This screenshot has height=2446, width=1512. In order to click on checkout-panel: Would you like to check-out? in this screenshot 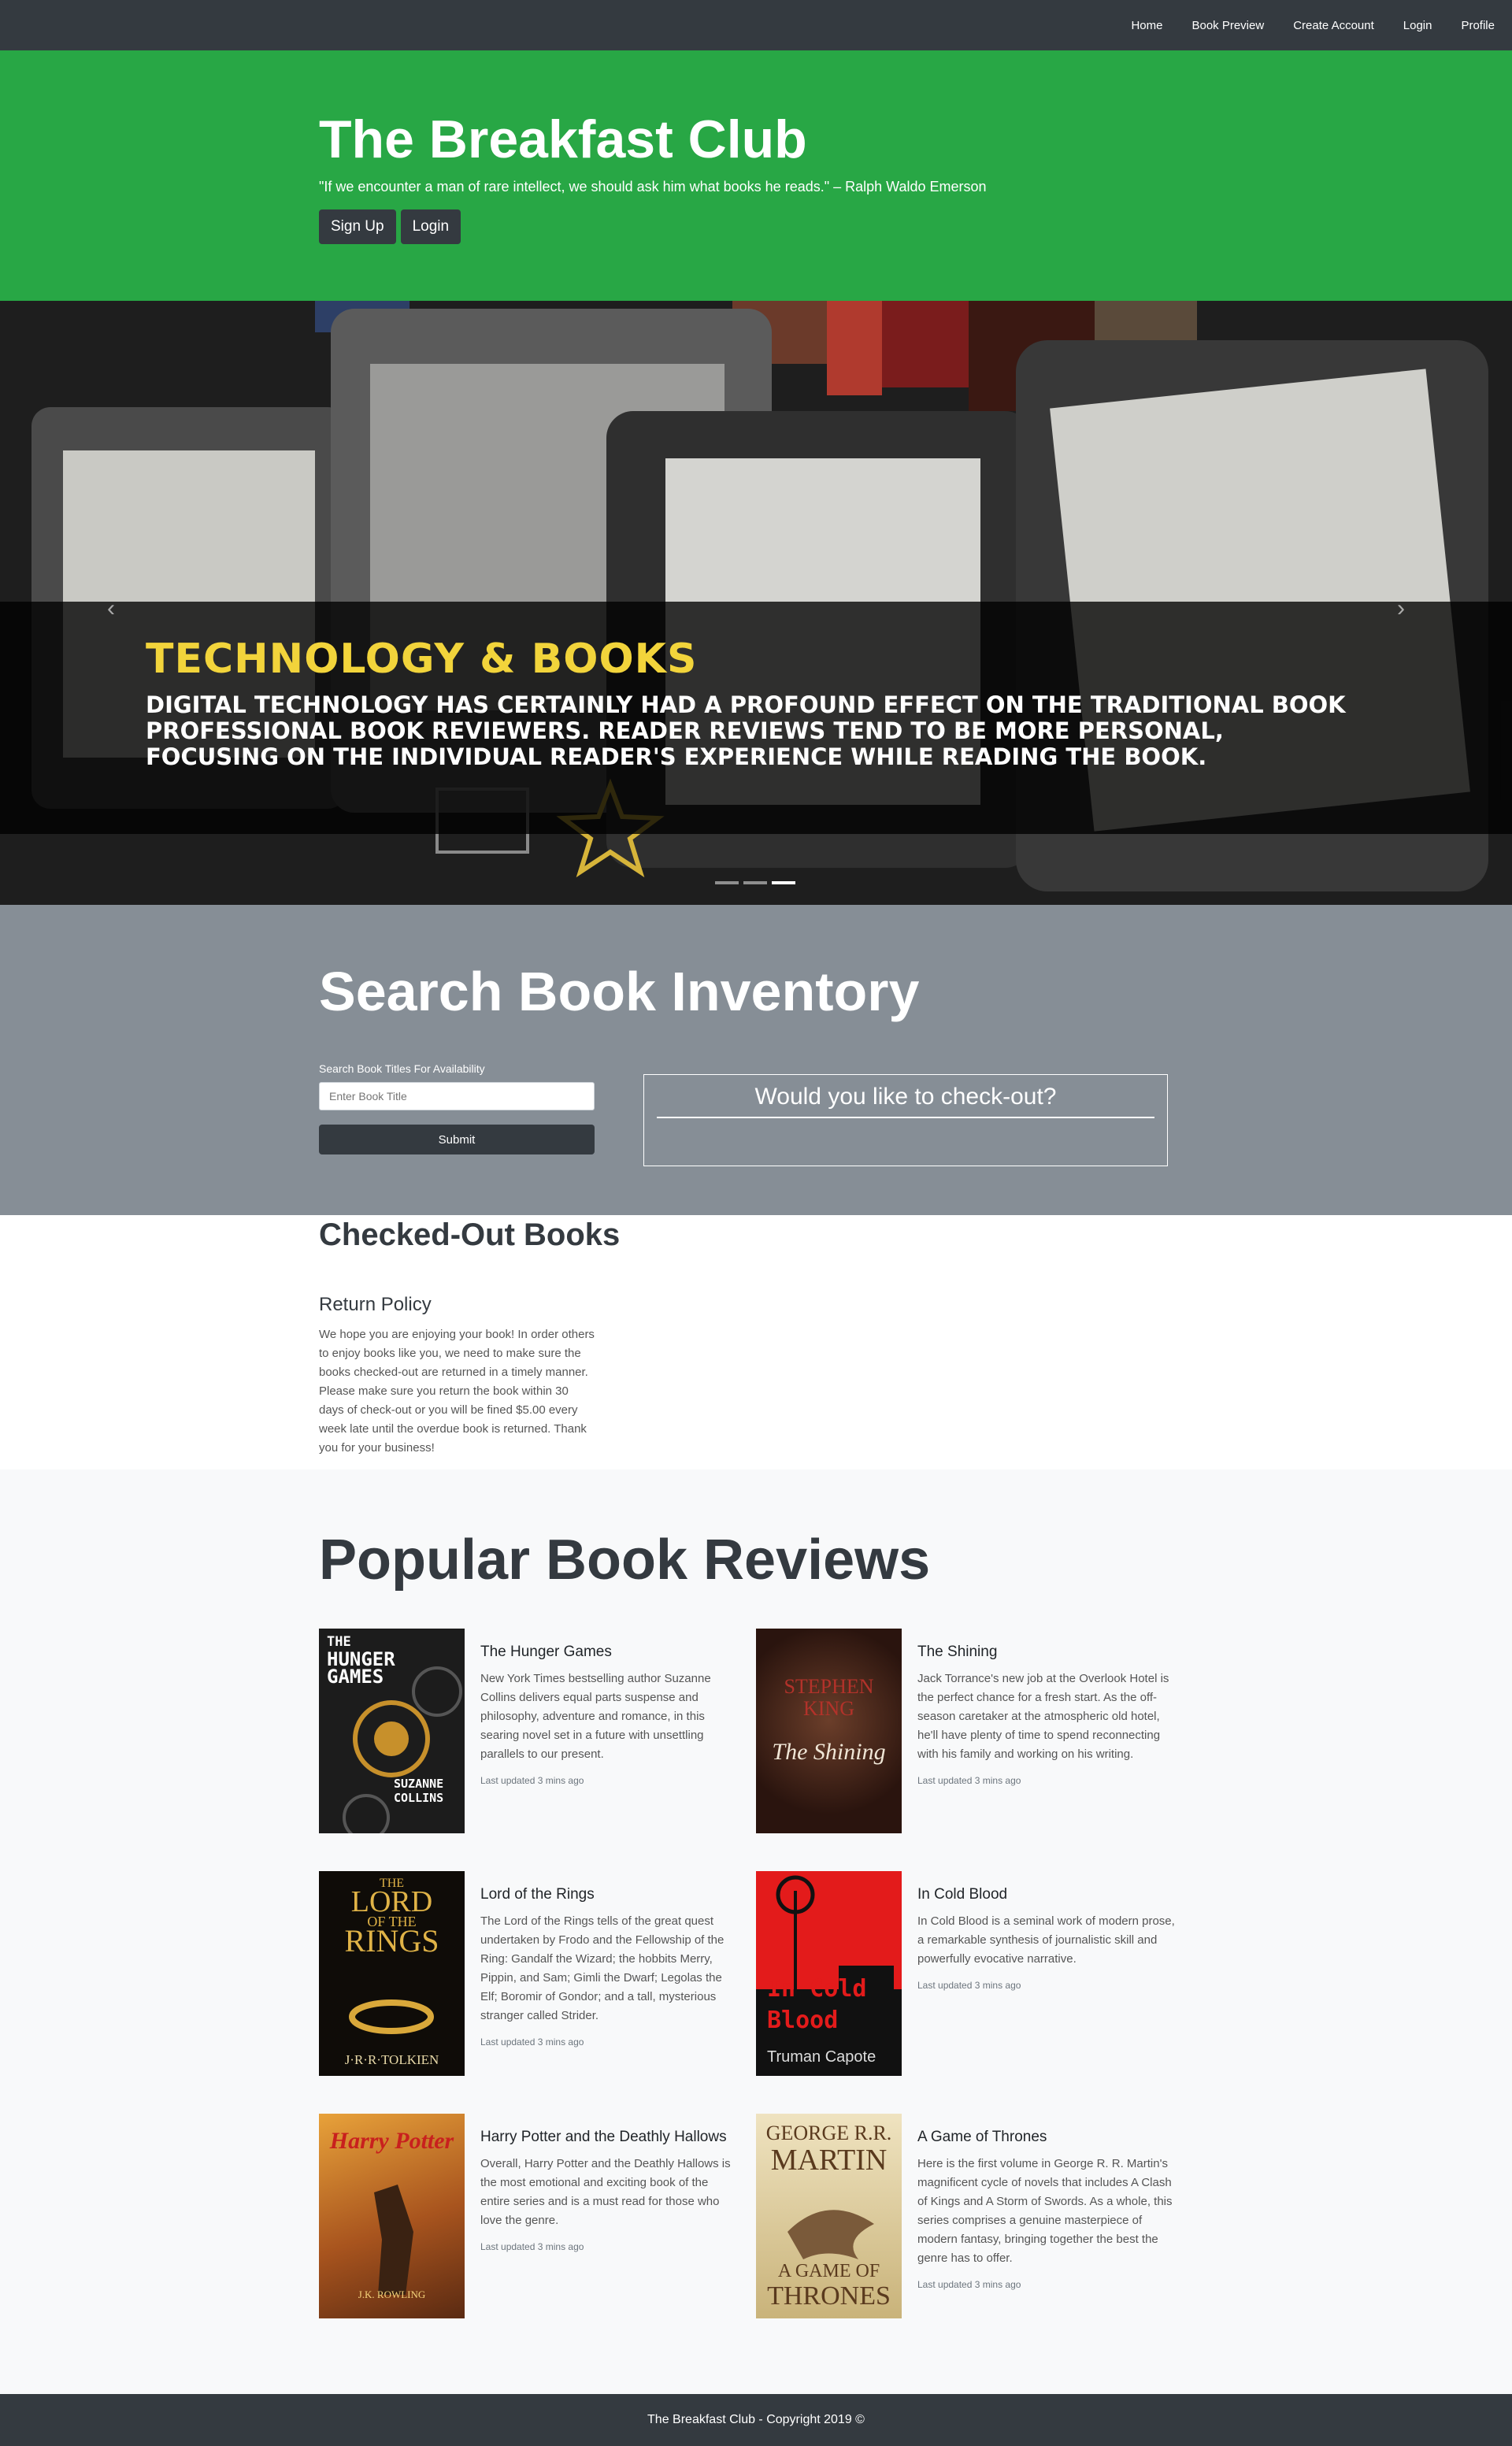, I will do `click(905, 1120)`.